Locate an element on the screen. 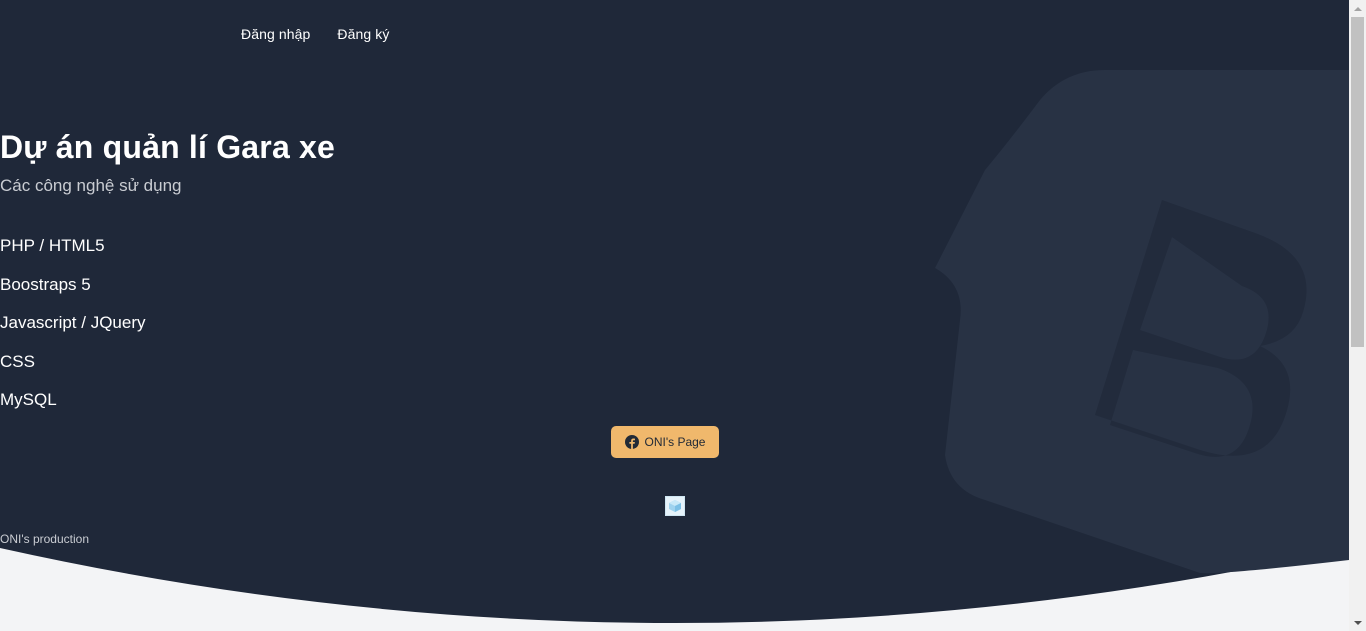 Image resolution: width=1366 pixels, height=631 pixels. cube-icon is located at coordinates (675, 506).